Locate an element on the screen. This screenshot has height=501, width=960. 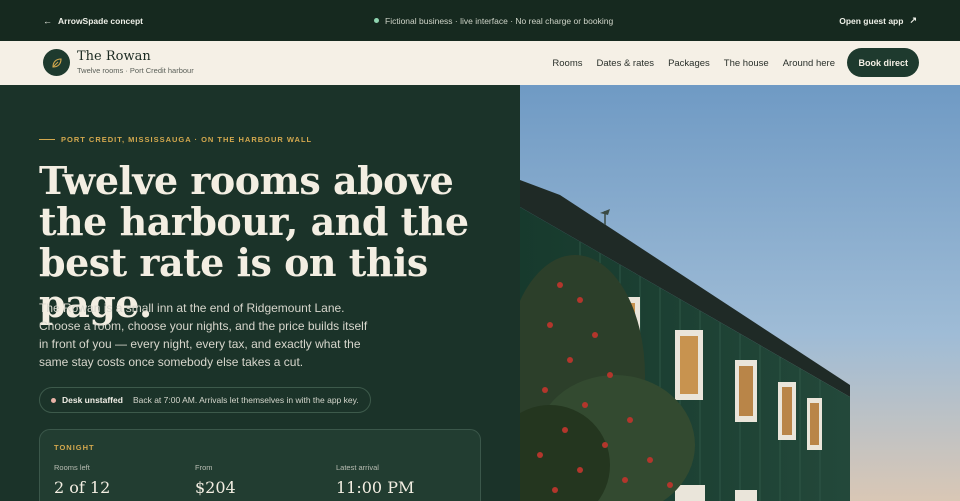
nav-link-around-here: Around here is located at coordinates (809, 63).